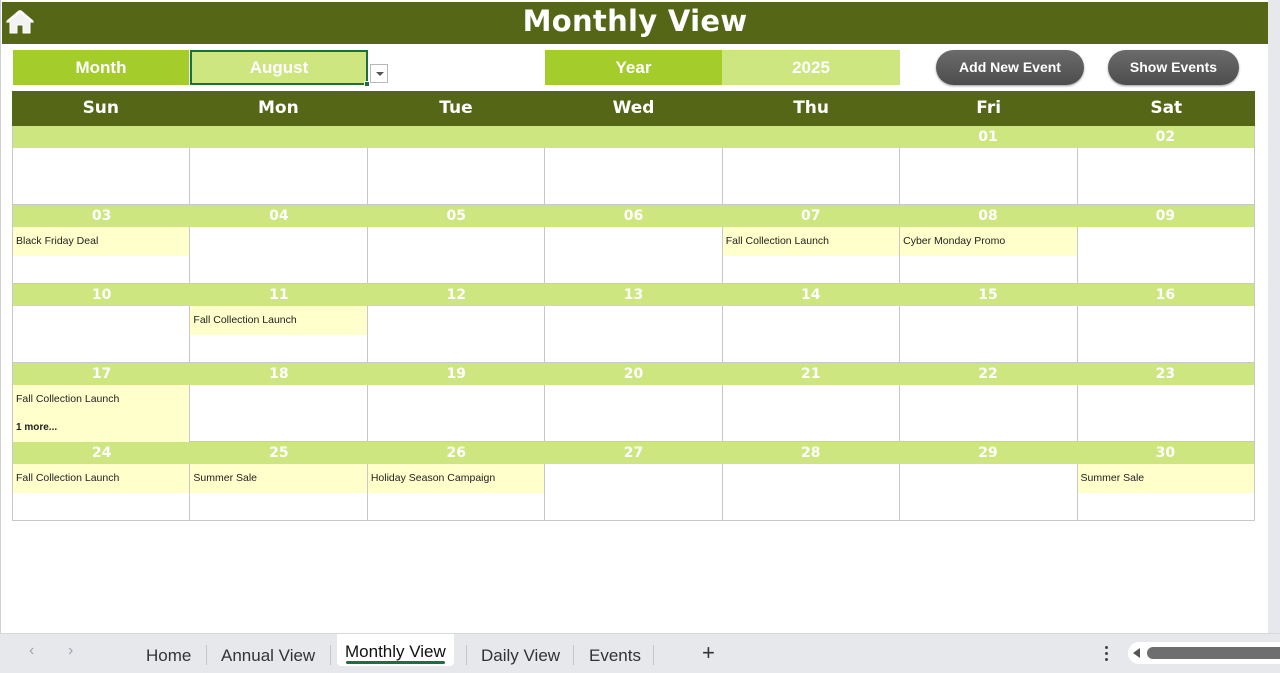  Describe the element at coordinates (1106, 654) in the screenshot. I see `more-options-icon` at that location.